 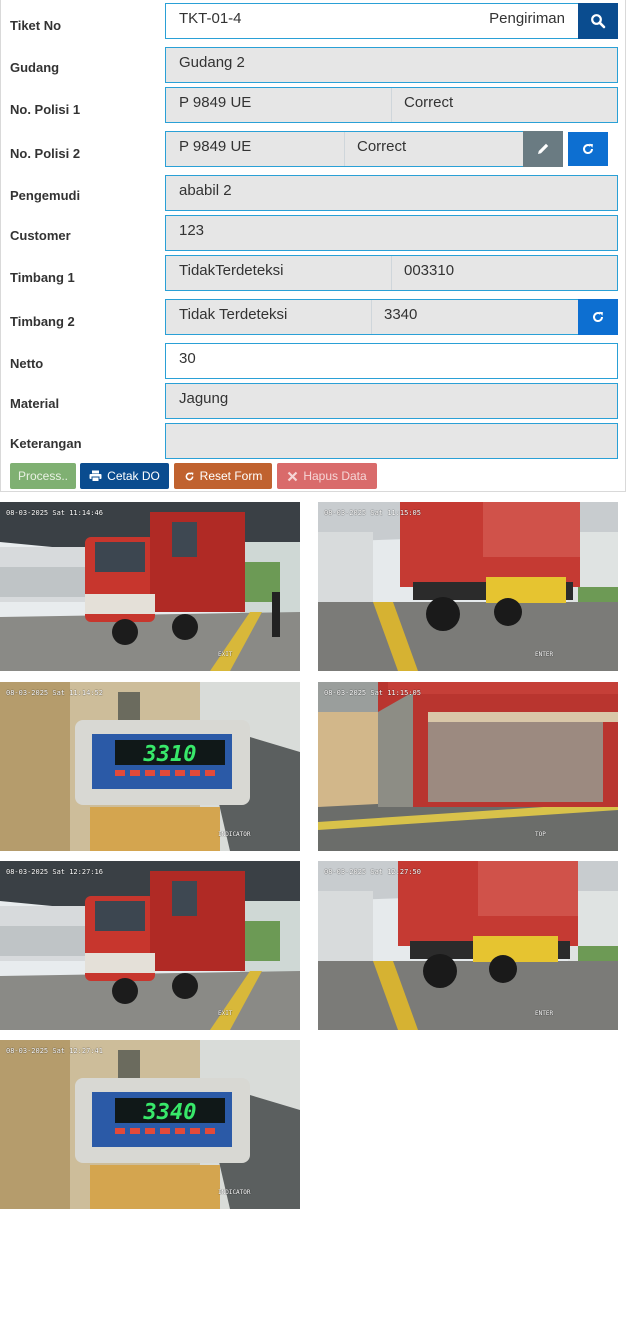 I want to click on reset-form-button: Reset Form, so click(x=223, y=476).